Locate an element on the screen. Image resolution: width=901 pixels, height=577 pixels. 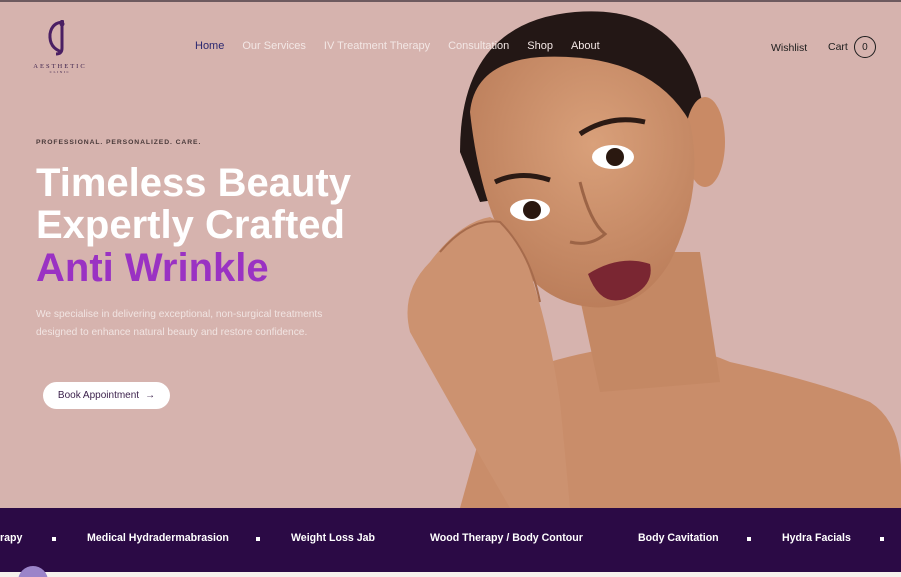
bottom-strip is located at coordinates (450, 574).